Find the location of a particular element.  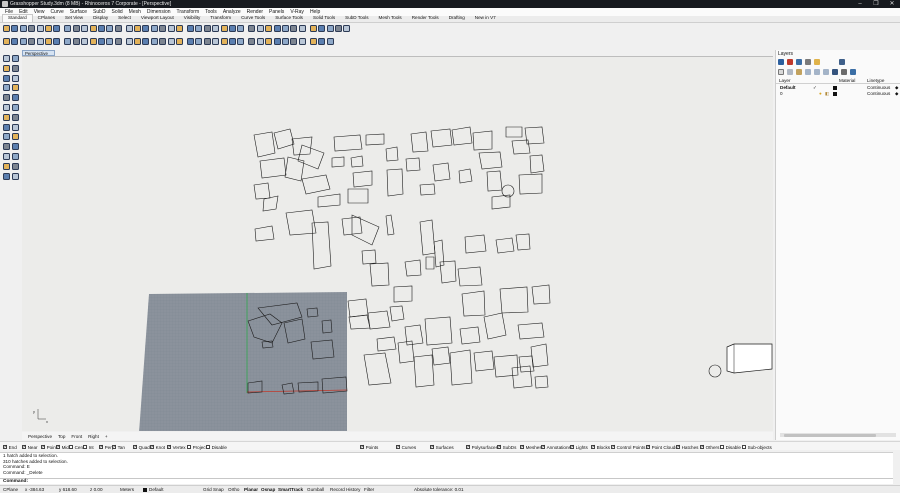

tab-set-view: Set View is located at coordinates (74, 18).